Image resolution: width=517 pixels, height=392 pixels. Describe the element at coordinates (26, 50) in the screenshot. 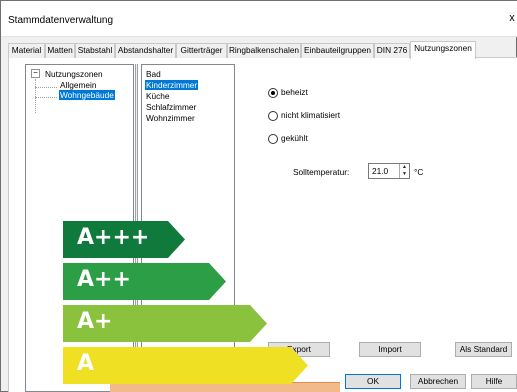

I see `tab-material: Material` at that location.